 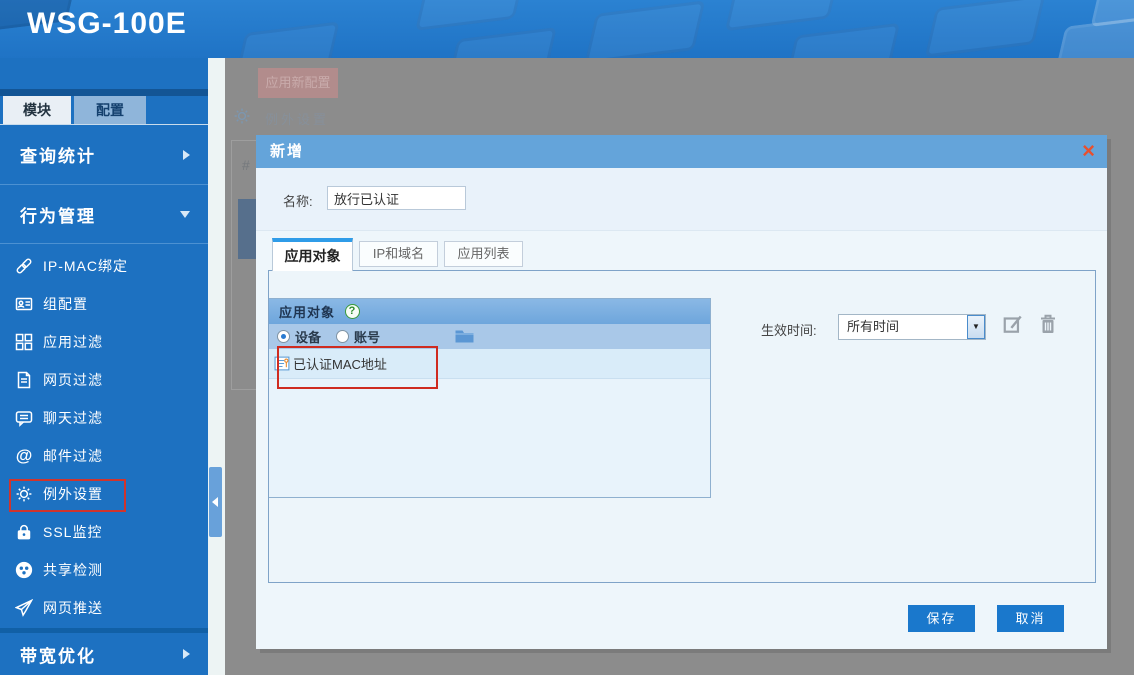 What do you see at coordinates (1030, 618) in the screenshot?
I see `cancel-button: 取消` at bounding box center [1030, 618].